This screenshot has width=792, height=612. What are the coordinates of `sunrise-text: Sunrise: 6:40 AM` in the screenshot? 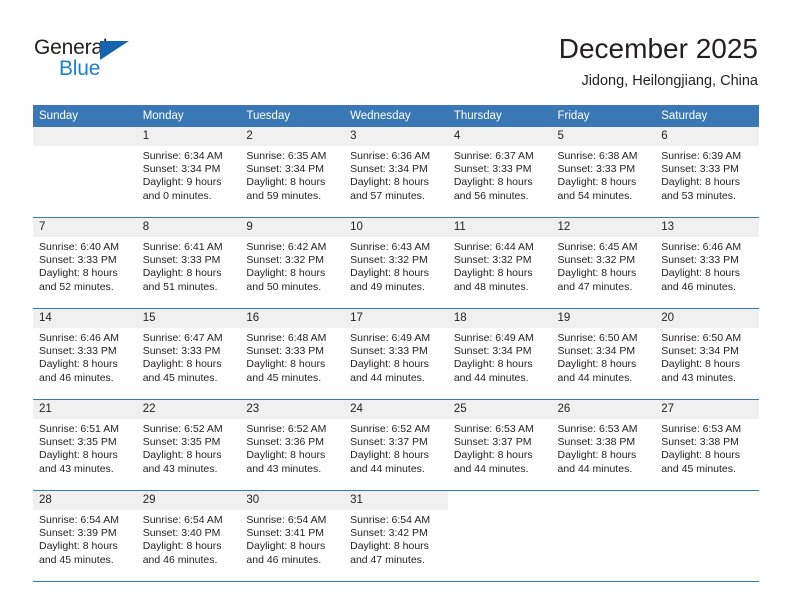 It's located at (79, 247).